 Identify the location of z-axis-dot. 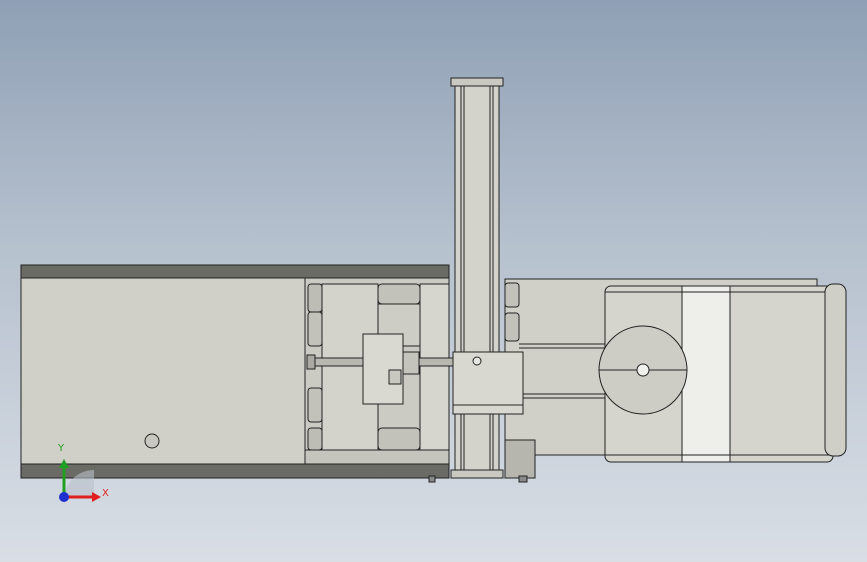
(64, 497).